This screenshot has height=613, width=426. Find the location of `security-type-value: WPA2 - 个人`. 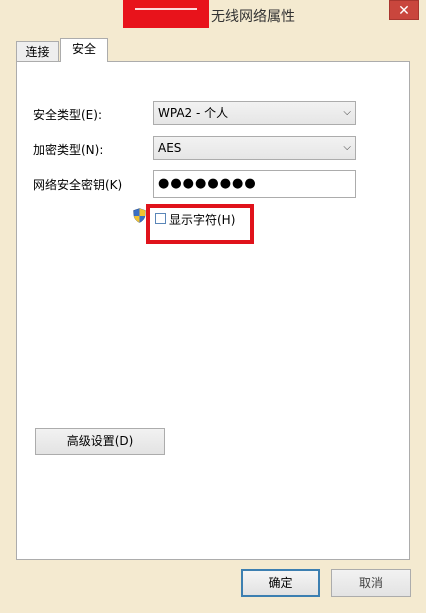

security-type-value: WPA2 - 个人 is located at coordinates (193, 113).